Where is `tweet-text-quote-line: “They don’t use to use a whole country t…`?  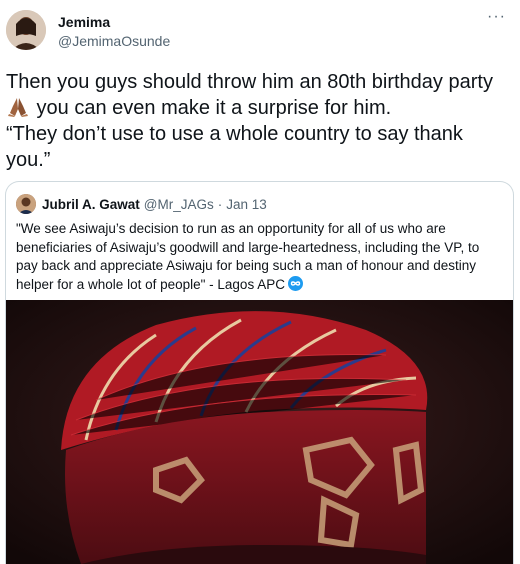 tweet-text-quote-line: “They don’t use to use a whole country t… is located at coordinates (234, 147).